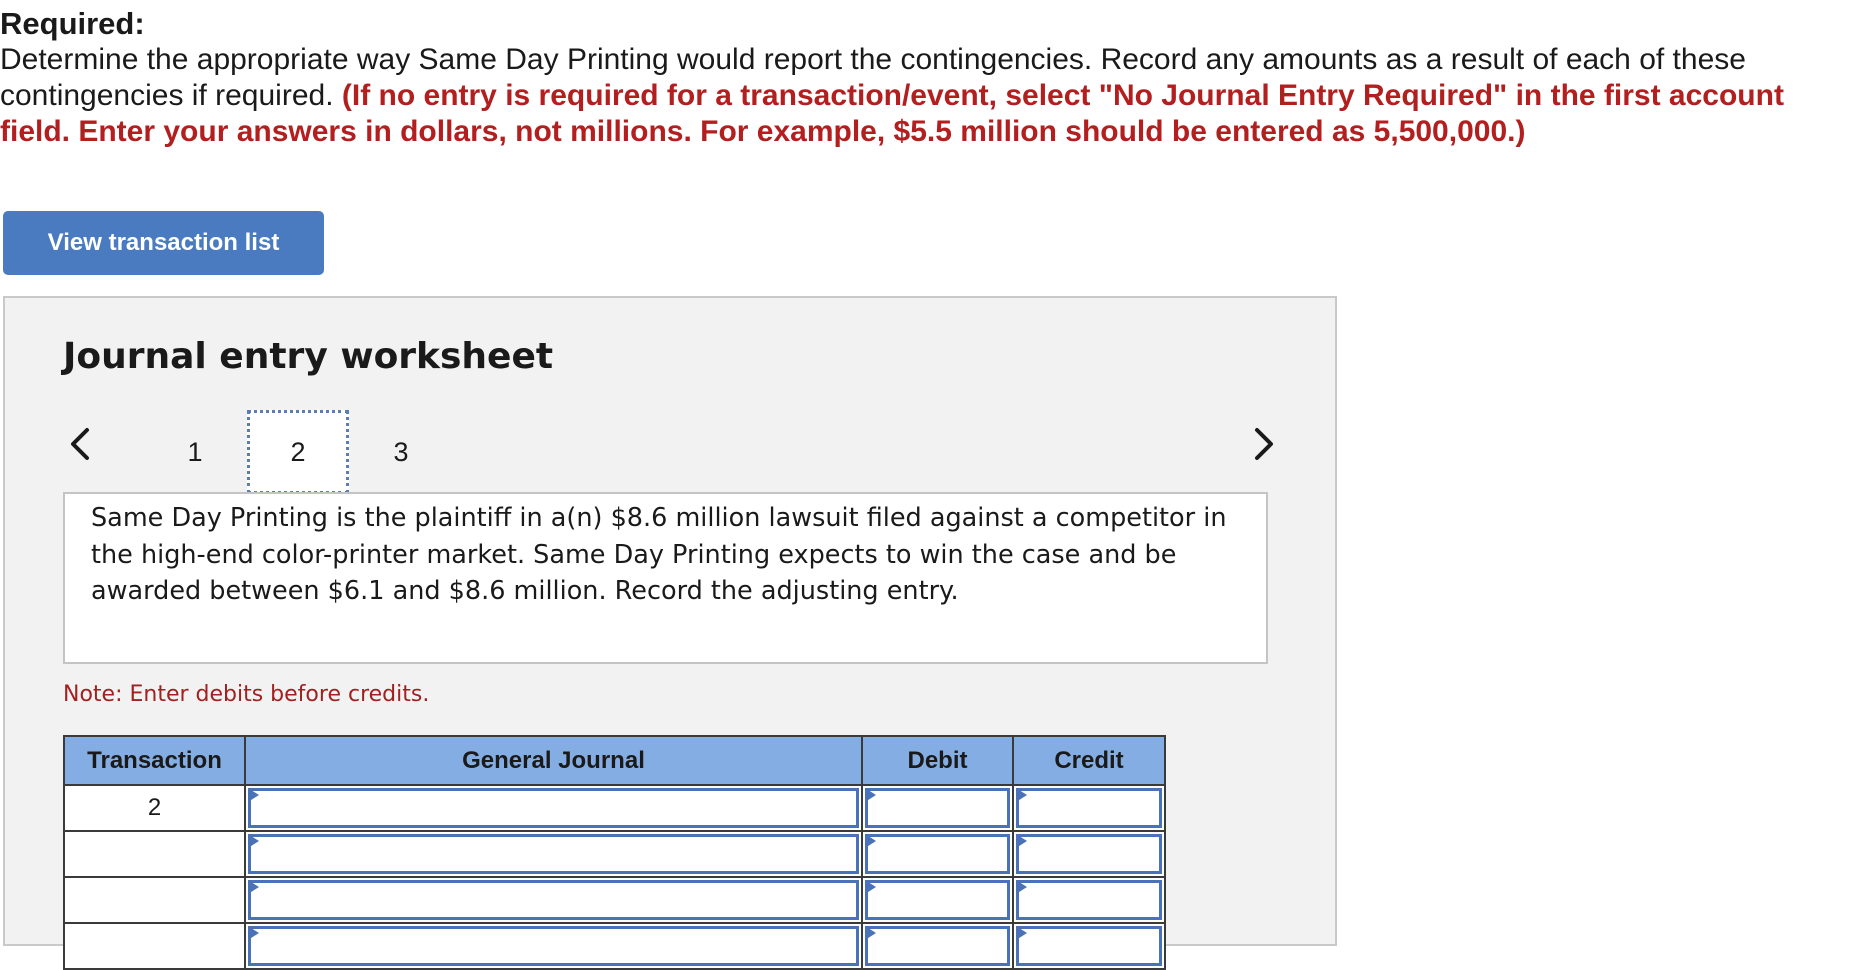 The height and width of the screenshot is (970, 1869). I want to click on view-transaction-list-button: View transaction list, so click(163, 243).